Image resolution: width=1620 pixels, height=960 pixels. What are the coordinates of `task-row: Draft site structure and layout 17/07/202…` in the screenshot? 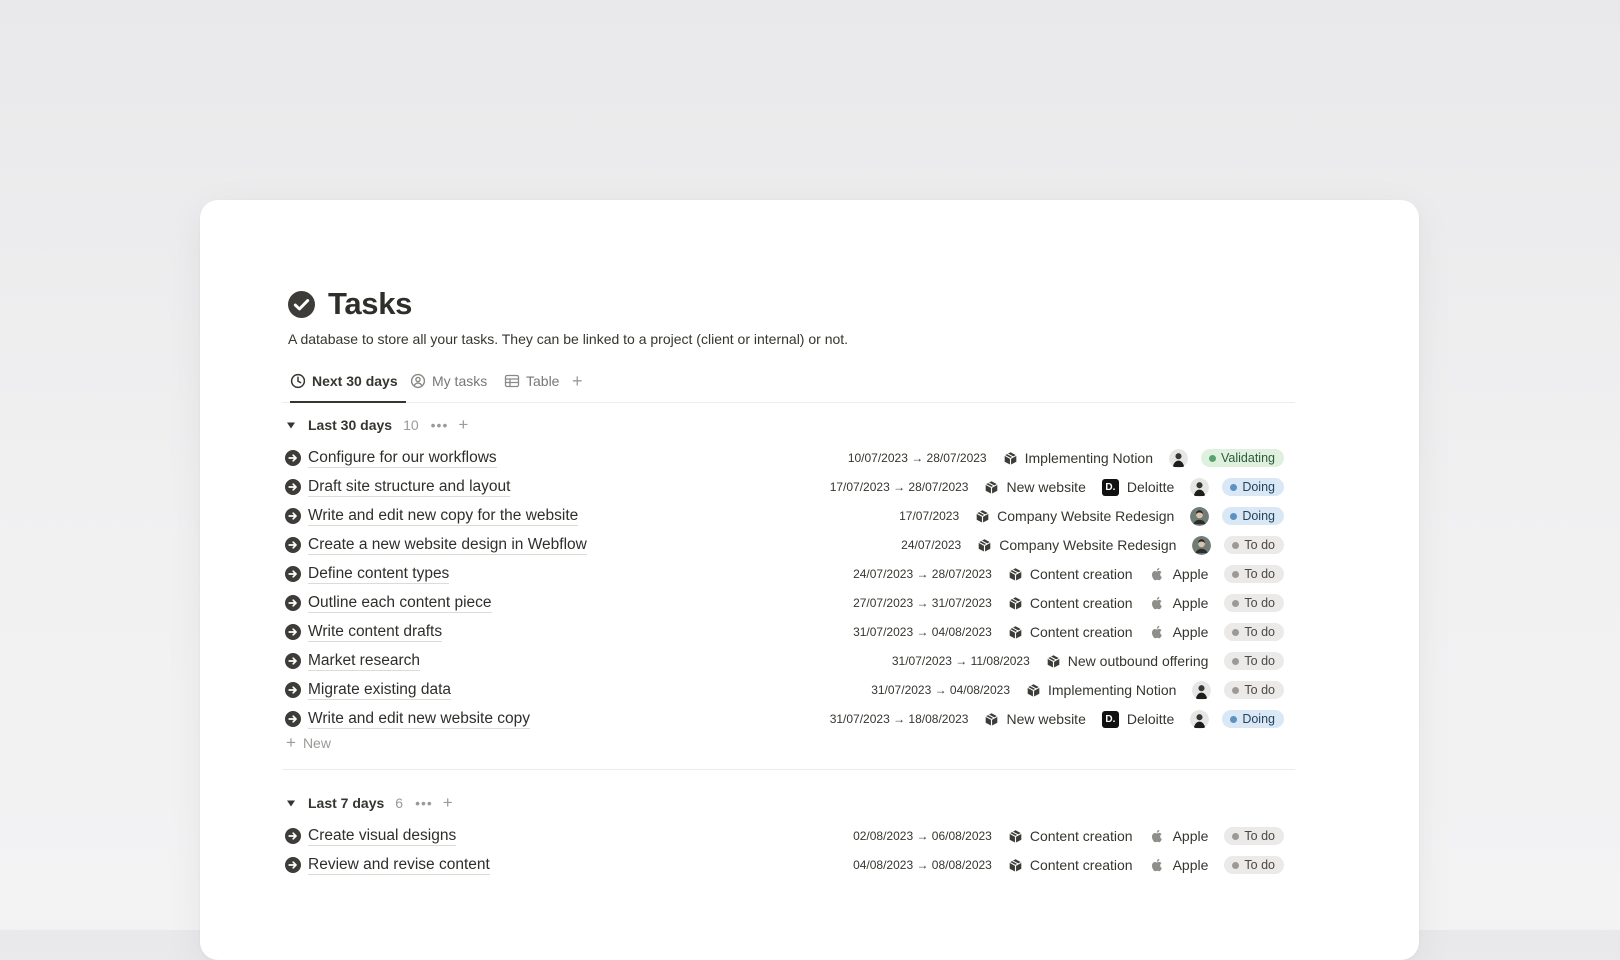 It's located at (784, 487).